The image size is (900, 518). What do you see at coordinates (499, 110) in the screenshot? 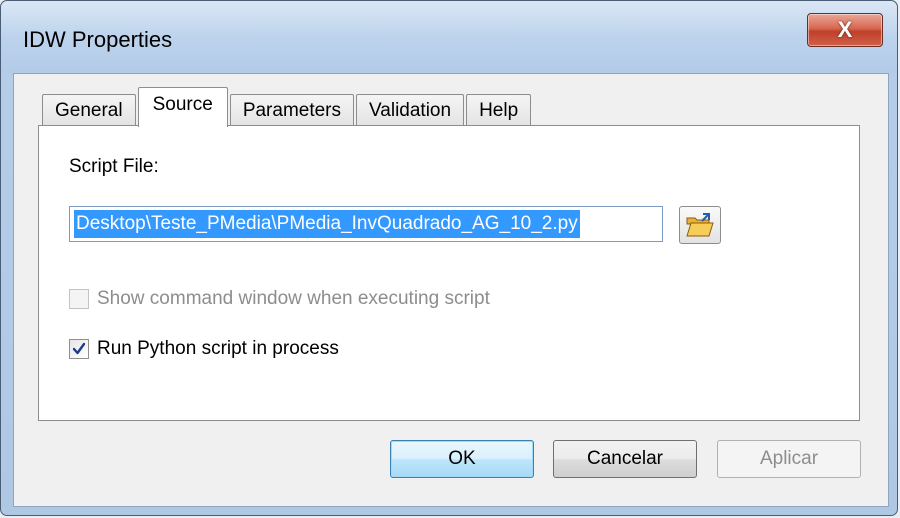
I see `tab-help: Help` at bounding box center [499, 110].